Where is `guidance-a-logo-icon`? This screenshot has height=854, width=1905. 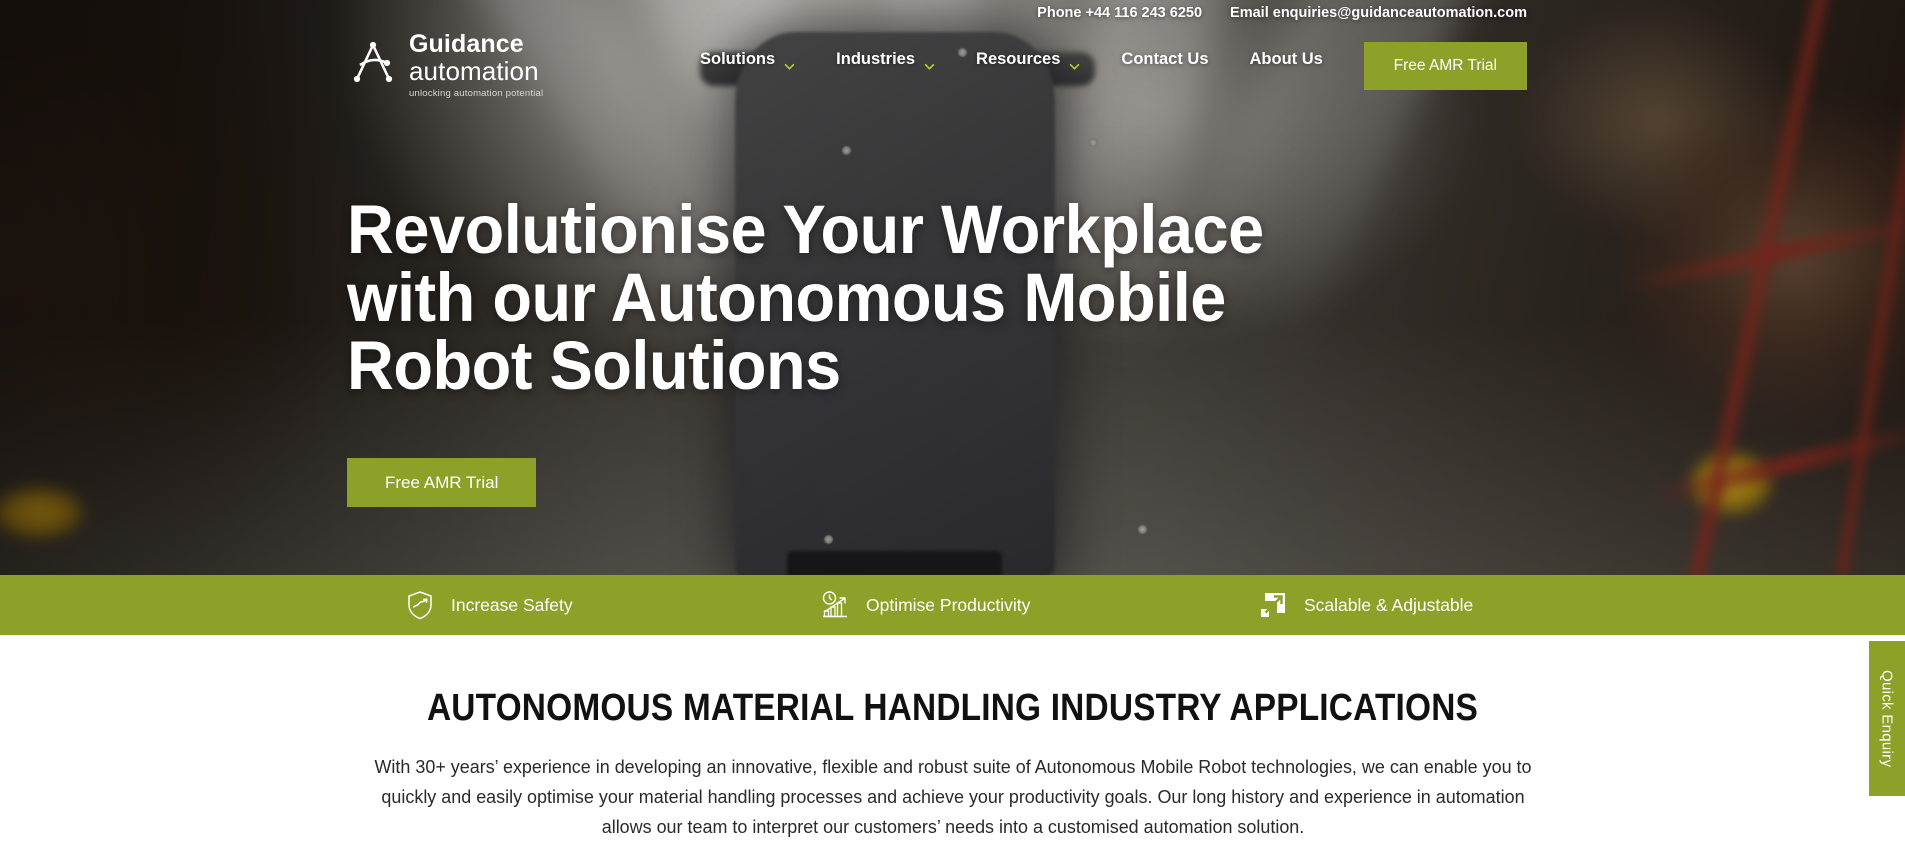 guidance-a-logo-icon is located at coordinates (373, 61).